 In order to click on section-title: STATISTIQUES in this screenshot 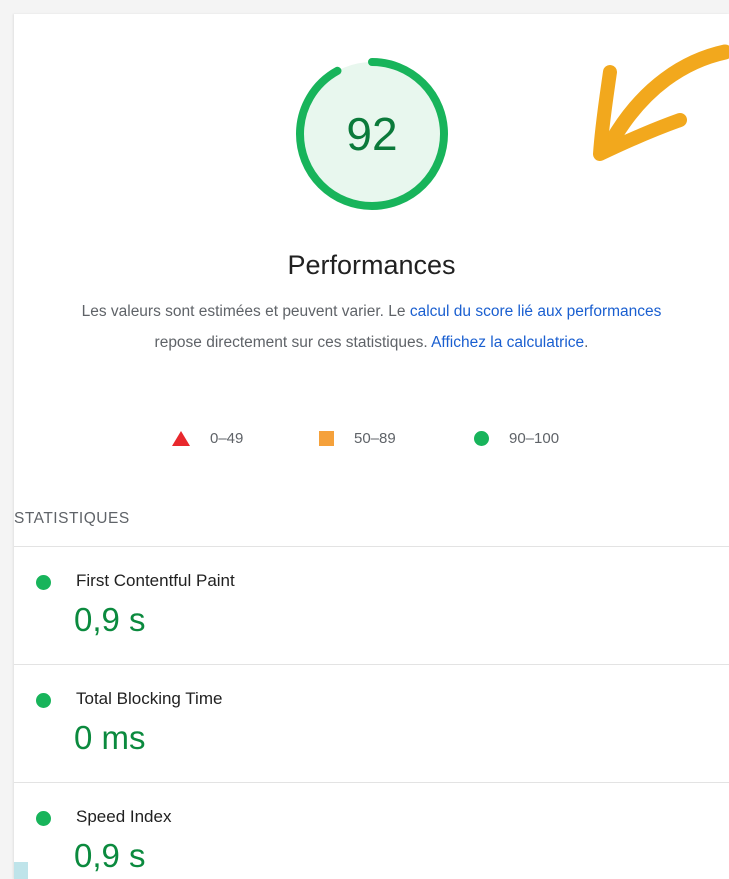, I will do `click(72, 518)`.